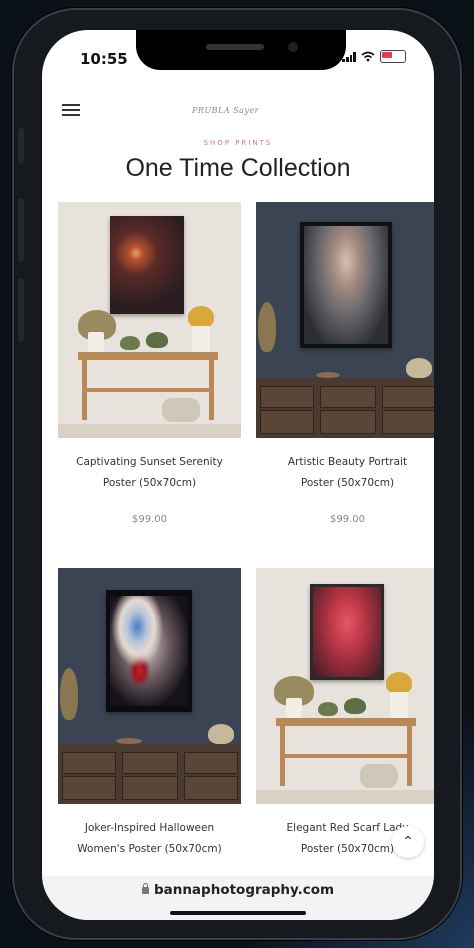  I want to click on product-image-joker, so click(149, 686).